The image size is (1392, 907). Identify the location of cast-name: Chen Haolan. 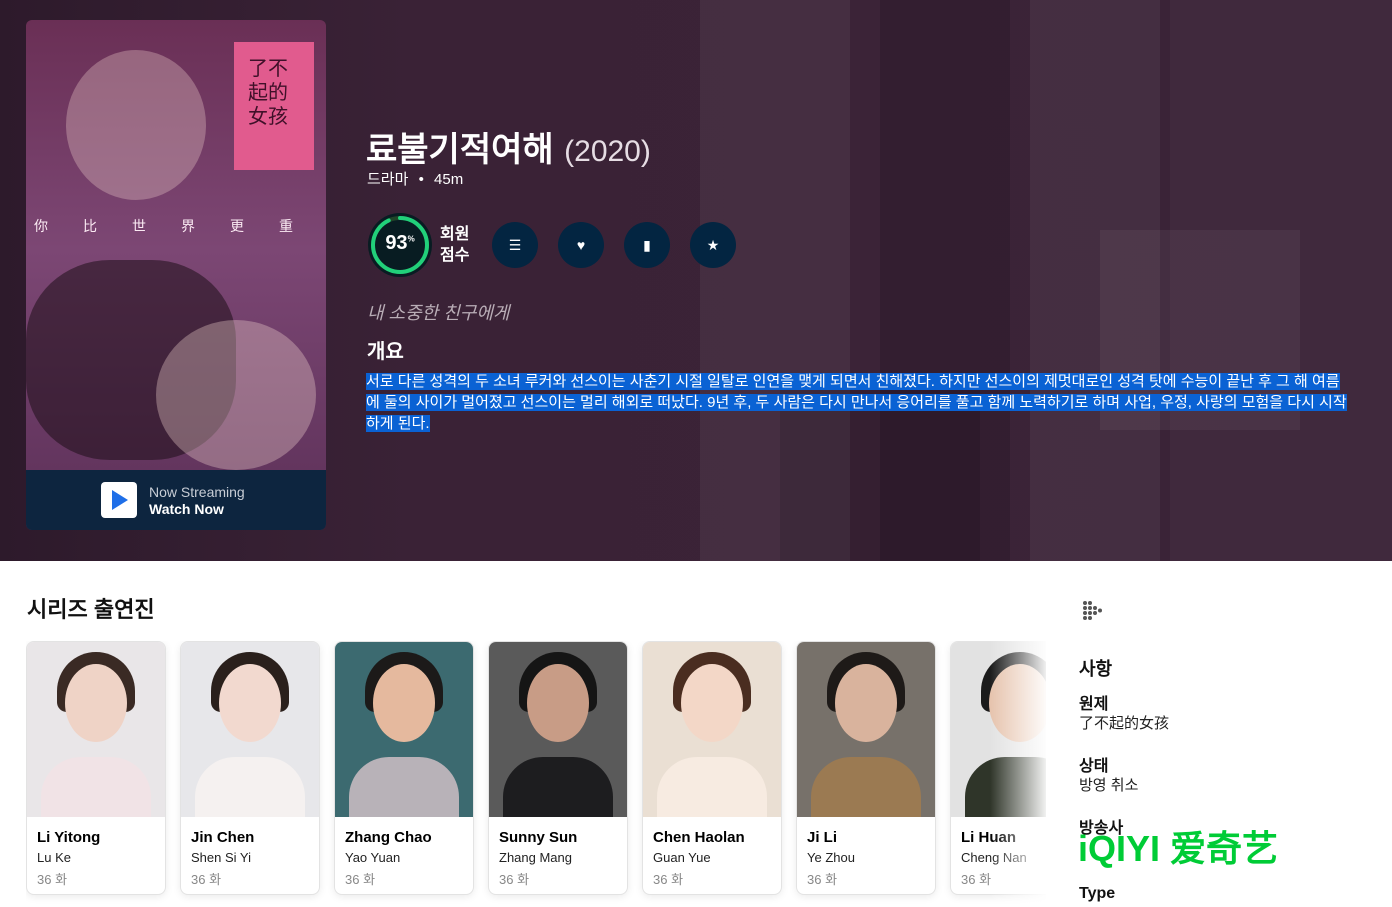
(699, 837).